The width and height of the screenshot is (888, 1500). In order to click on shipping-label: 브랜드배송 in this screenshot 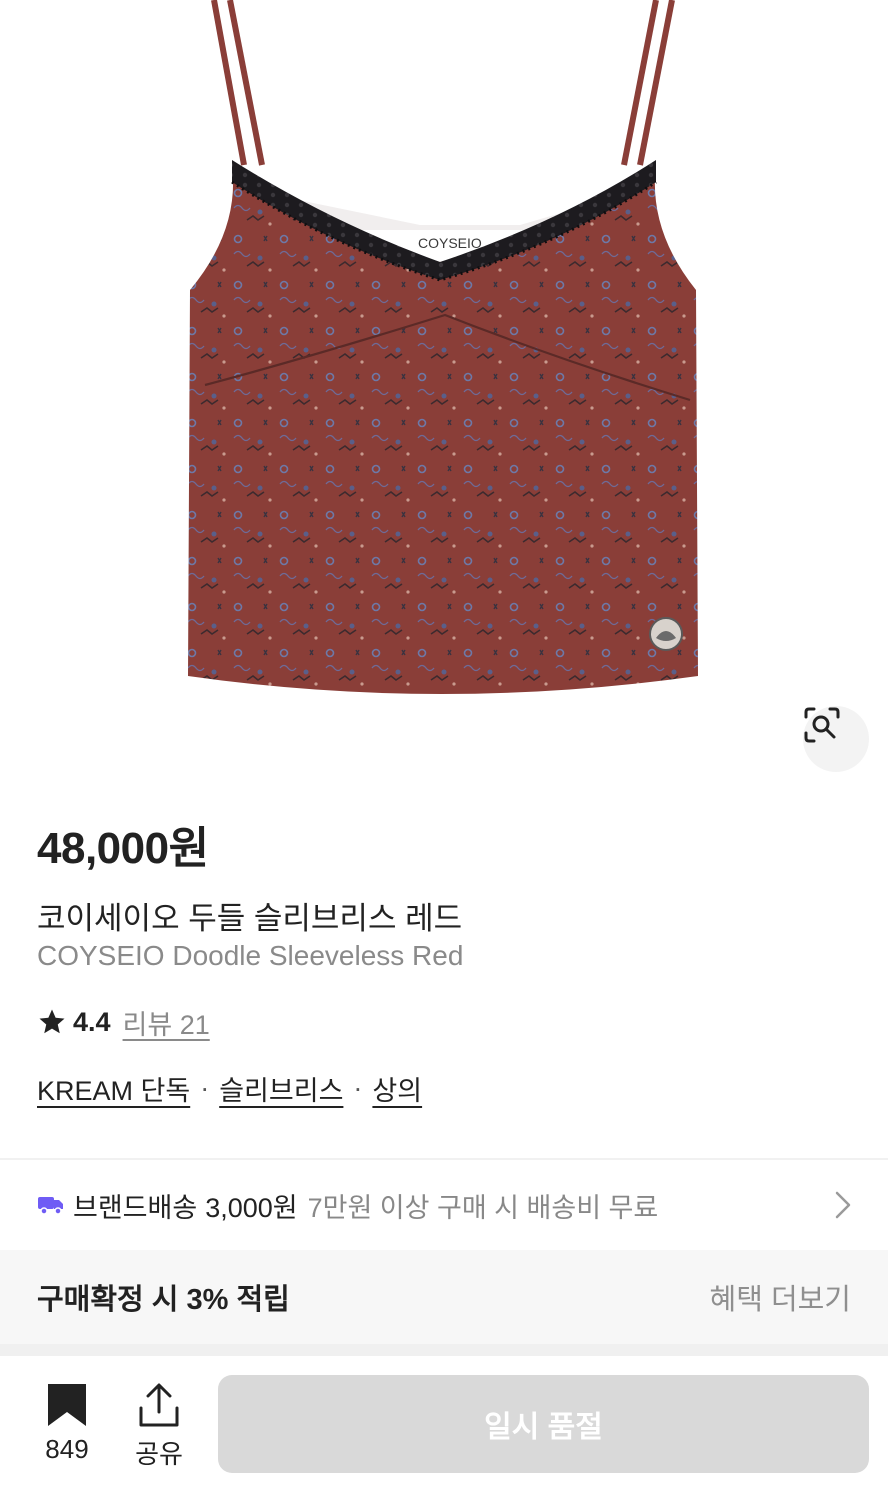, I will do `click(135, 1207)`.